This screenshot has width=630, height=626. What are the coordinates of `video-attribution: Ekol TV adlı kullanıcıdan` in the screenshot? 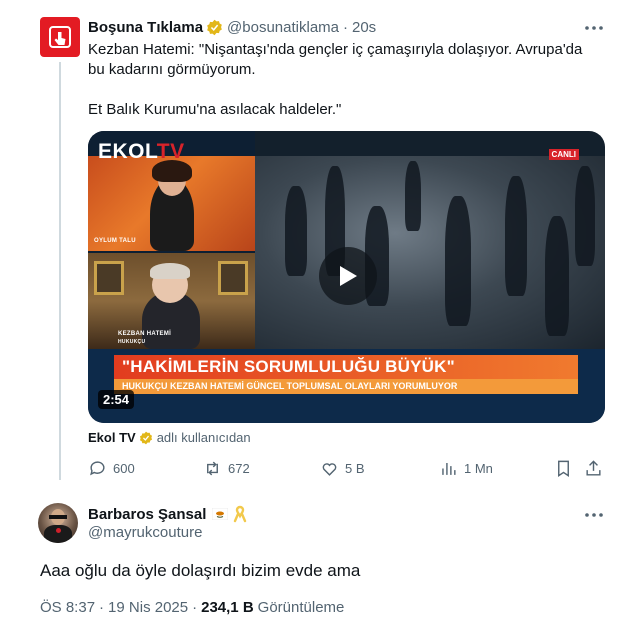 It's located at (169, 437).